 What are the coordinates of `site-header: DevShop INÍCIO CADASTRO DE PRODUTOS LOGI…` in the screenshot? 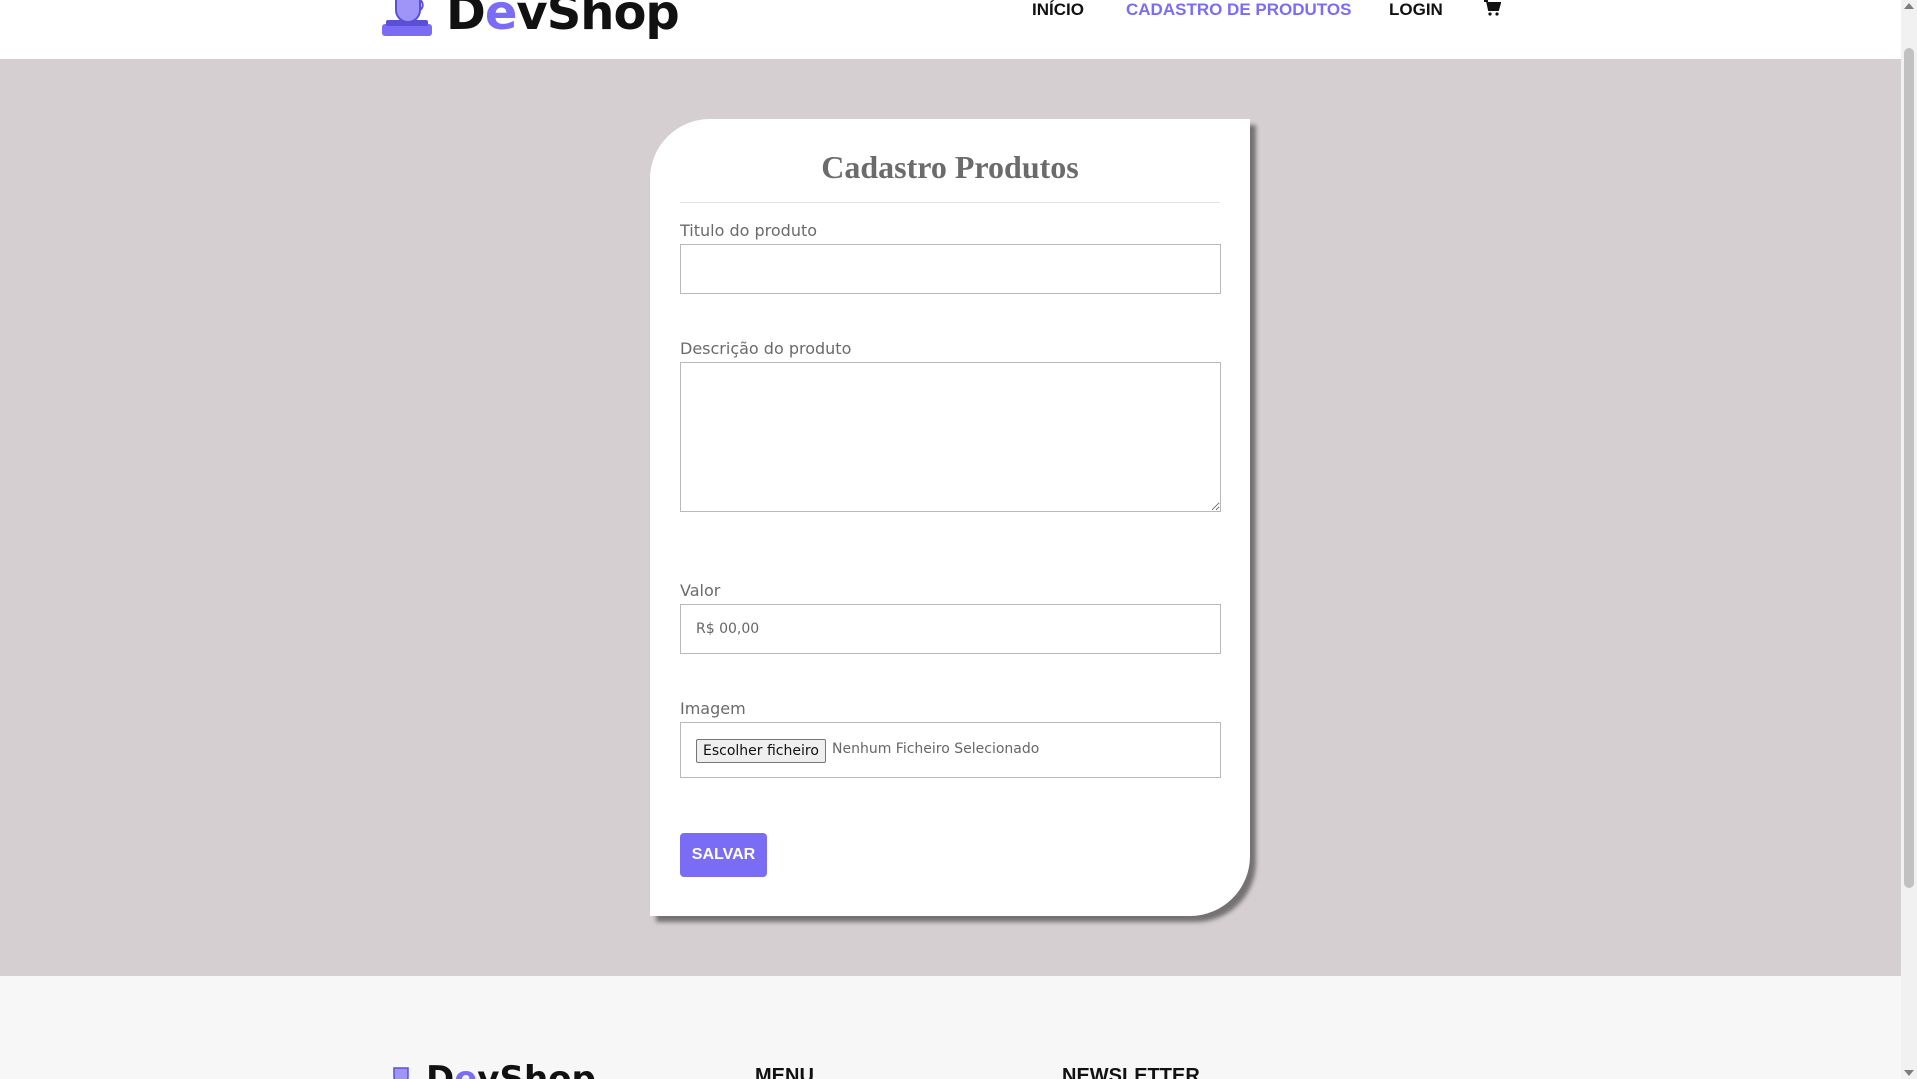 It's located at (950, 29).